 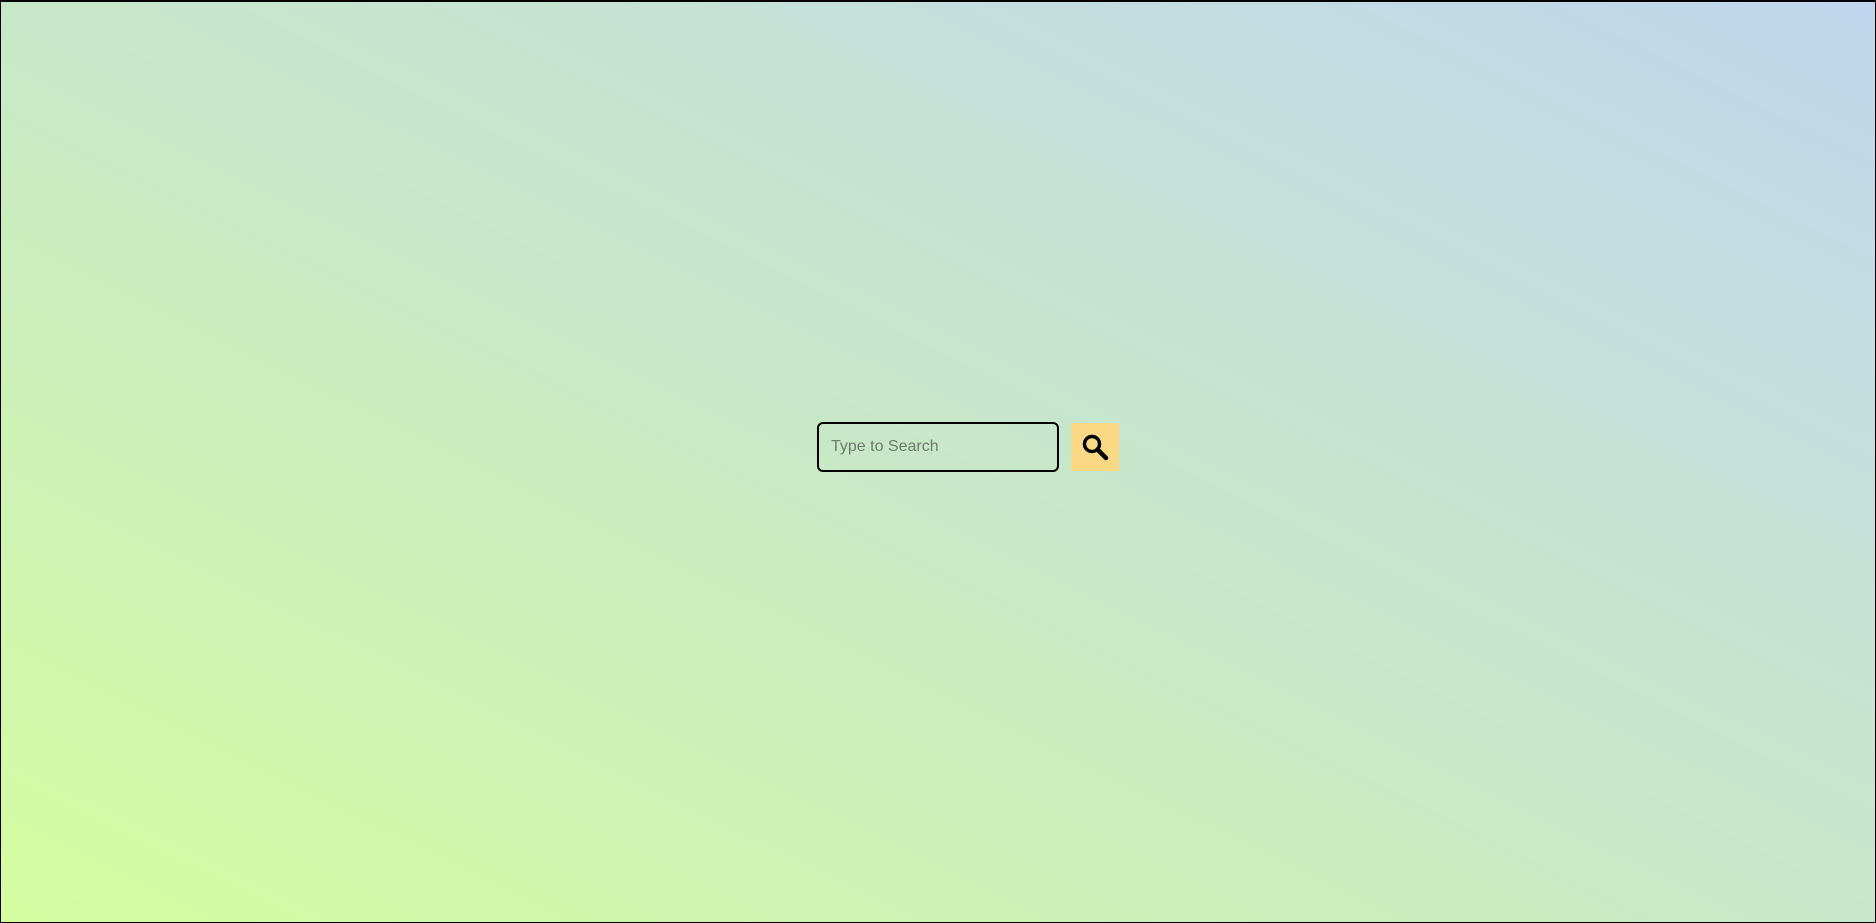 I want to click on search-input, so click(x=938, y=447).